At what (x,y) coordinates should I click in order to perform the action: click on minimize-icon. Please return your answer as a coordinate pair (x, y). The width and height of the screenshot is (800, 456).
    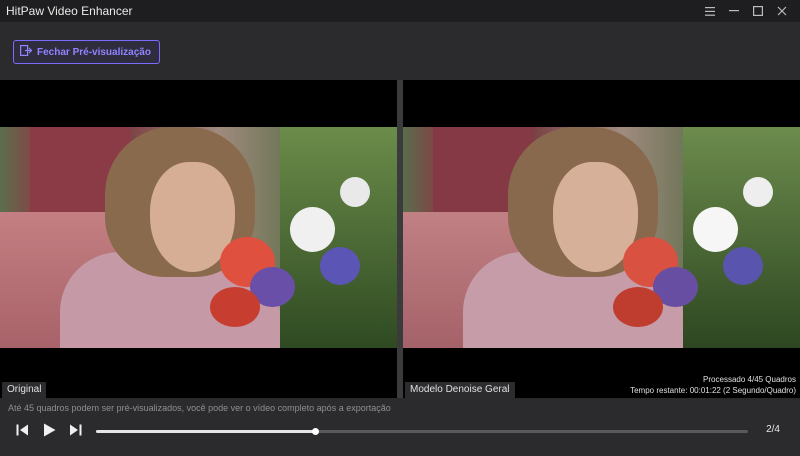
    Looking at the image, I should click on (734, 11).